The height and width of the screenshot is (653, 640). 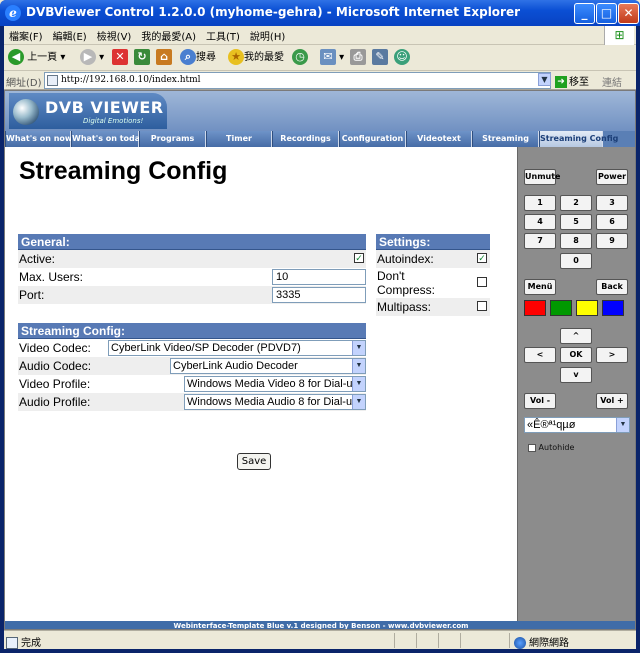 I want to click on audio-profile-select: Windows Media Audio 8 for Dial-u ▼, so click(x=275, y=402).